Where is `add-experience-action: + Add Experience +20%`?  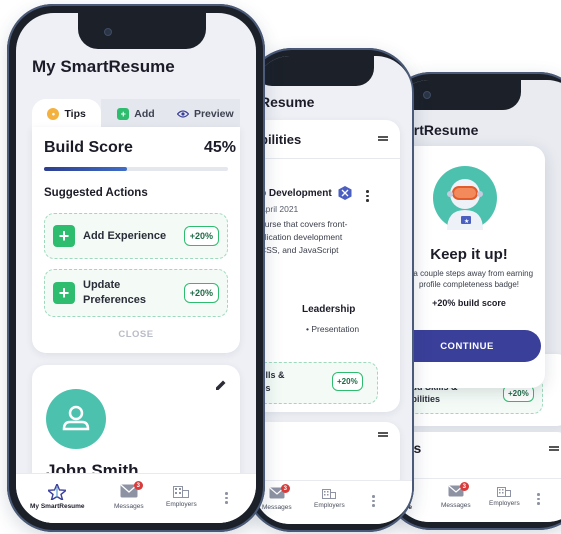
add-experience-action: + Add Experience +20% is located at coordinates (136, 236).